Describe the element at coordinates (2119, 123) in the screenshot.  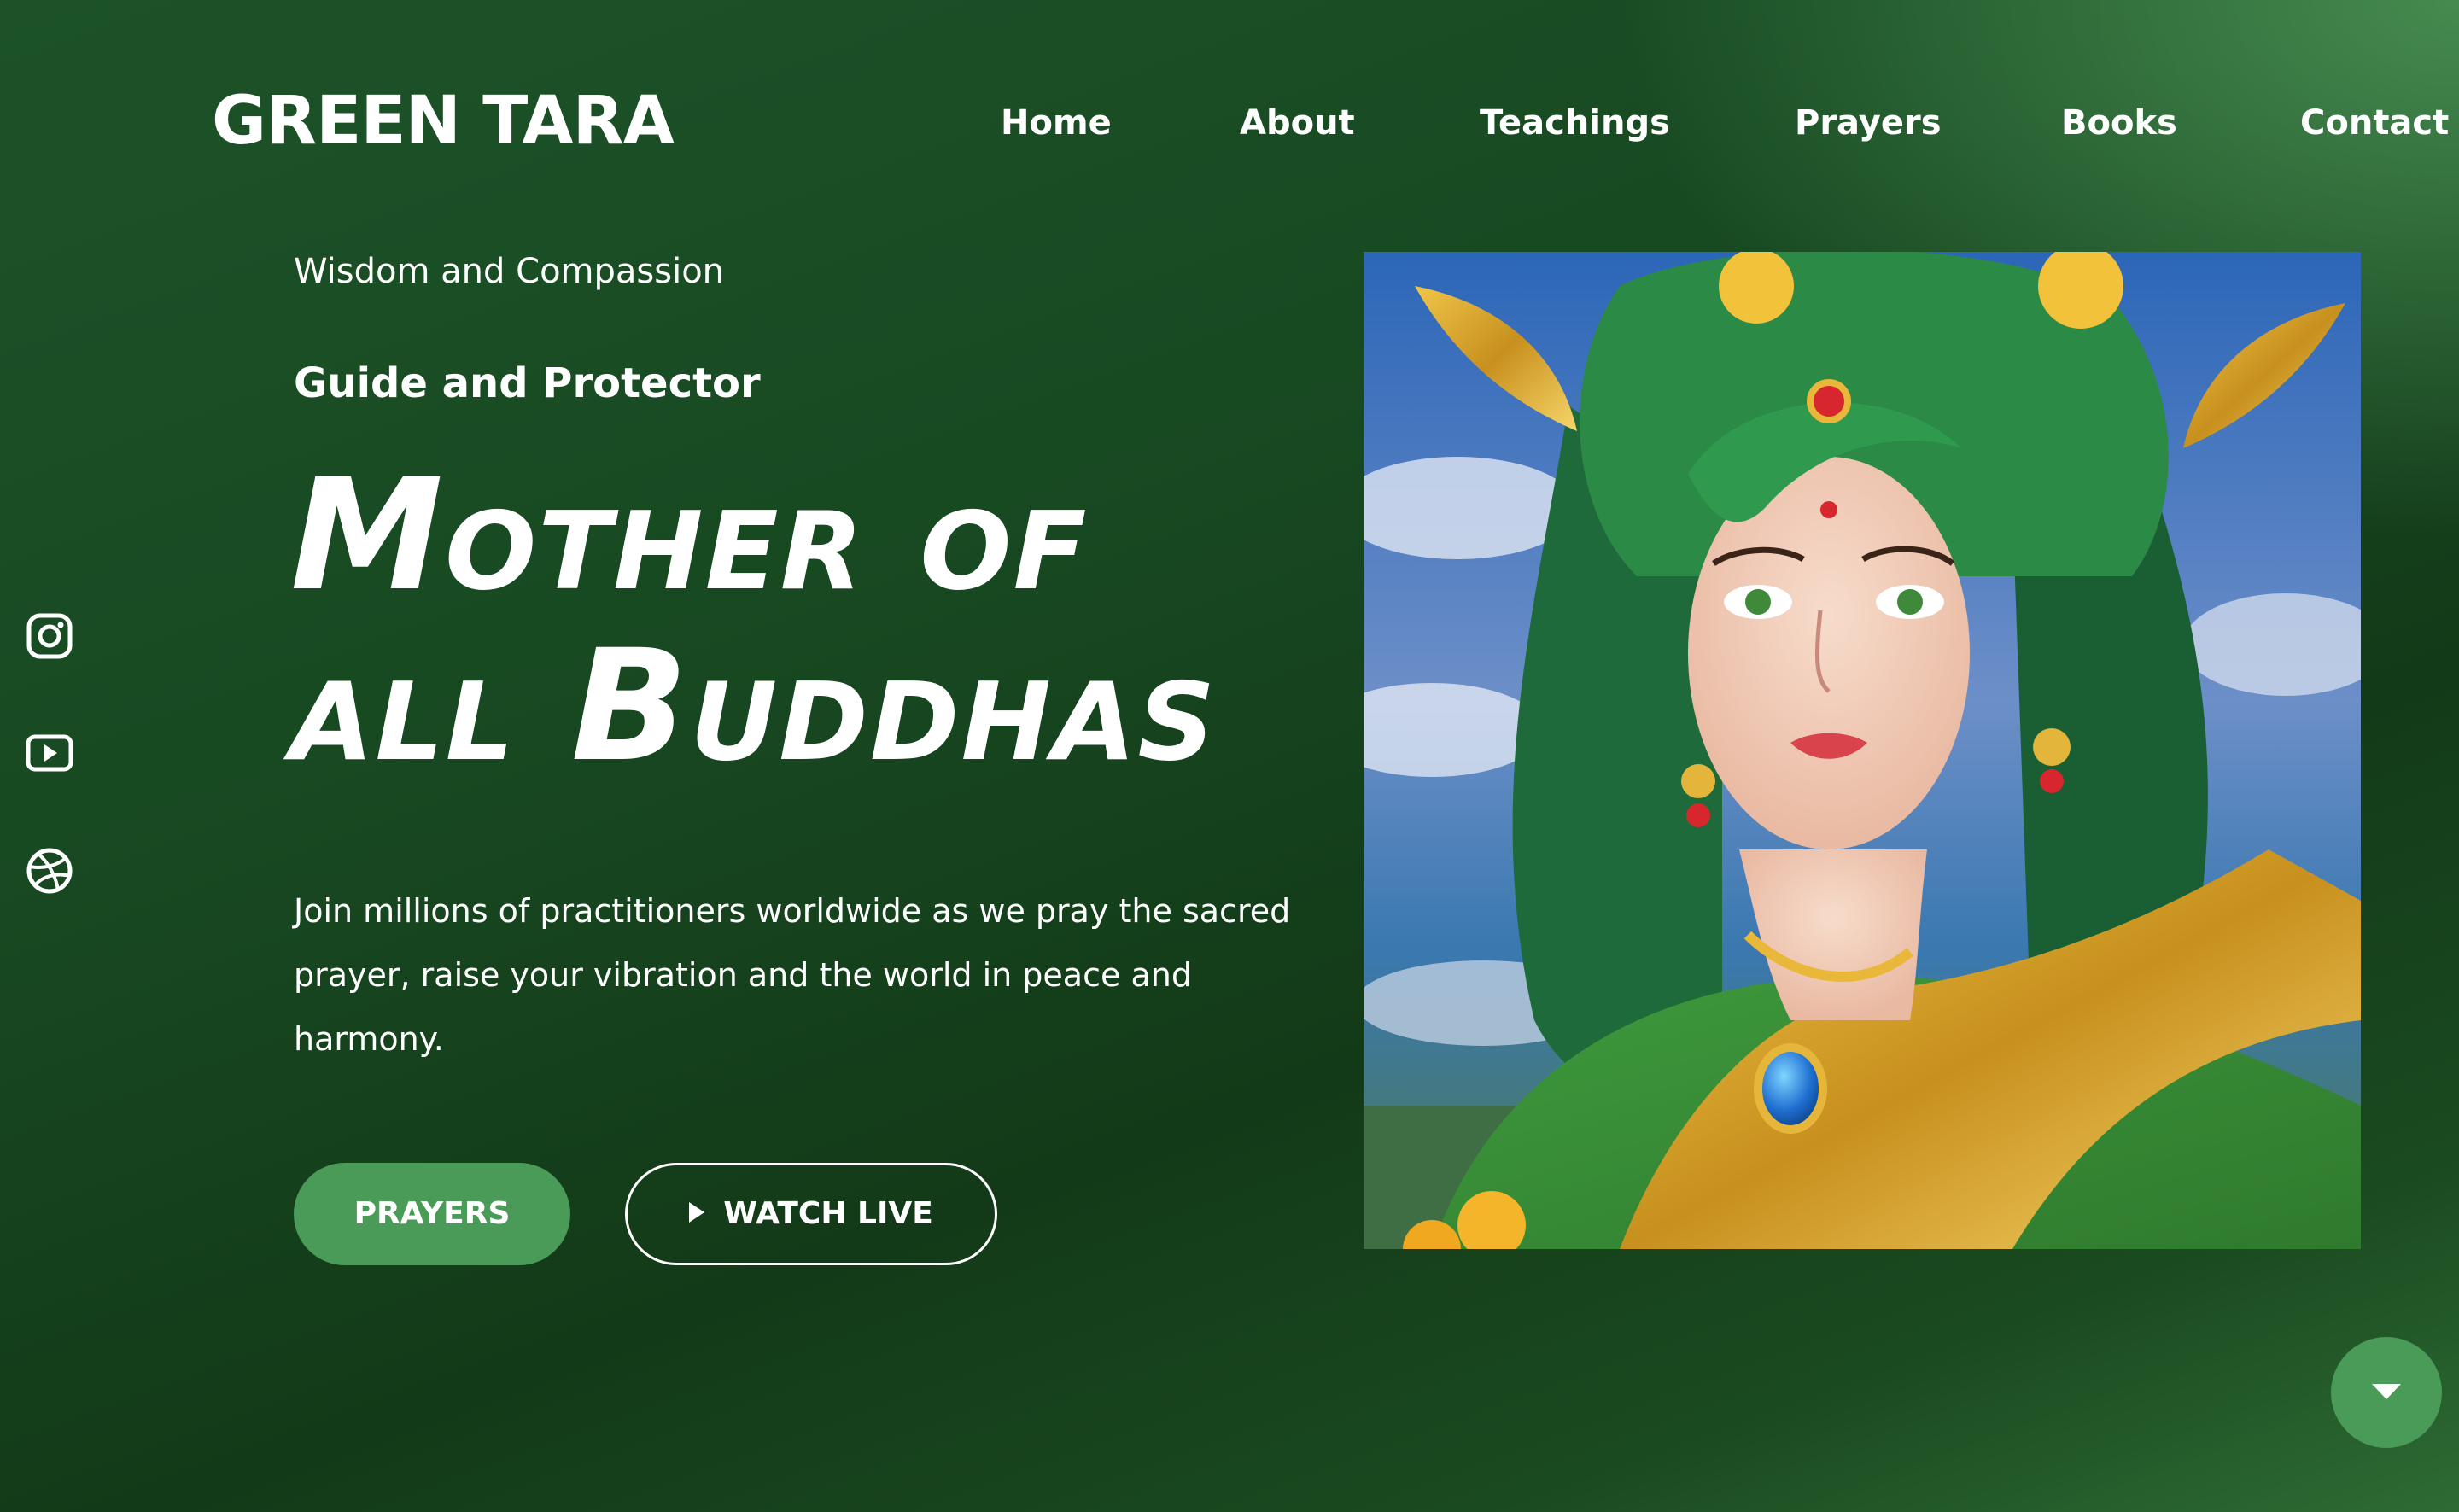
I see `nav-books: Books` at that location.